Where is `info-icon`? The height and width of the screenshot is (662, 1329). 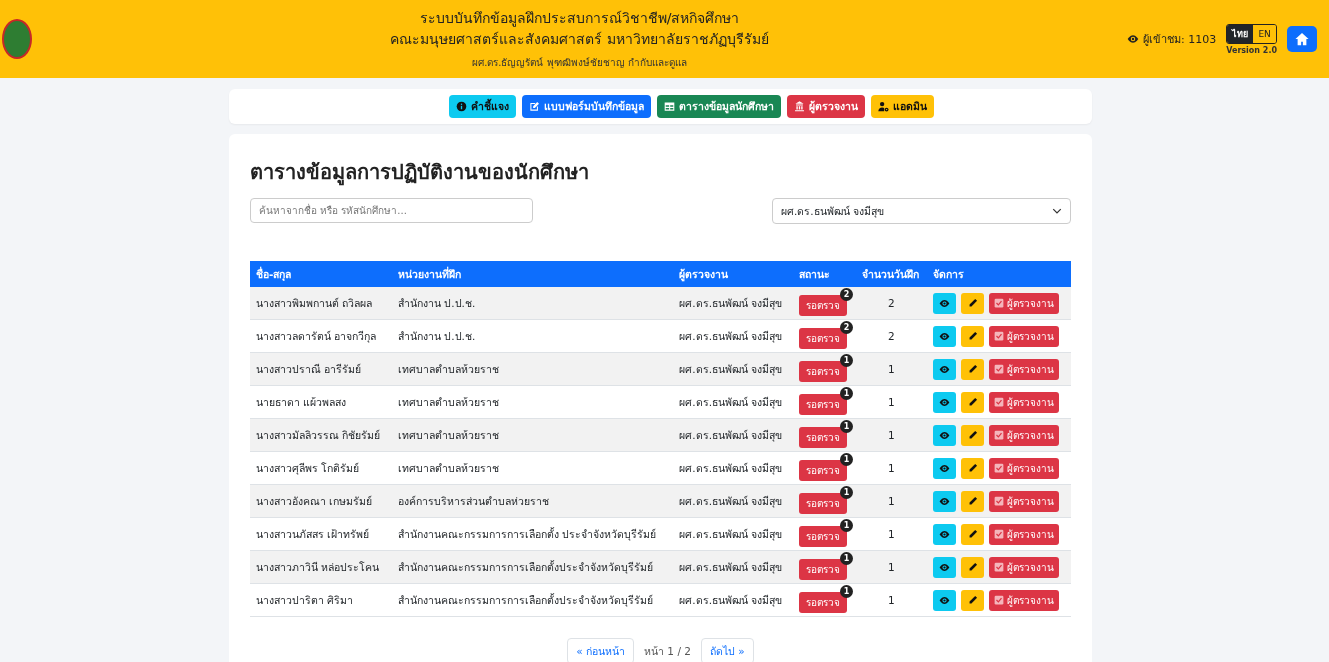
info-icon is located at coordinates (461, 106).